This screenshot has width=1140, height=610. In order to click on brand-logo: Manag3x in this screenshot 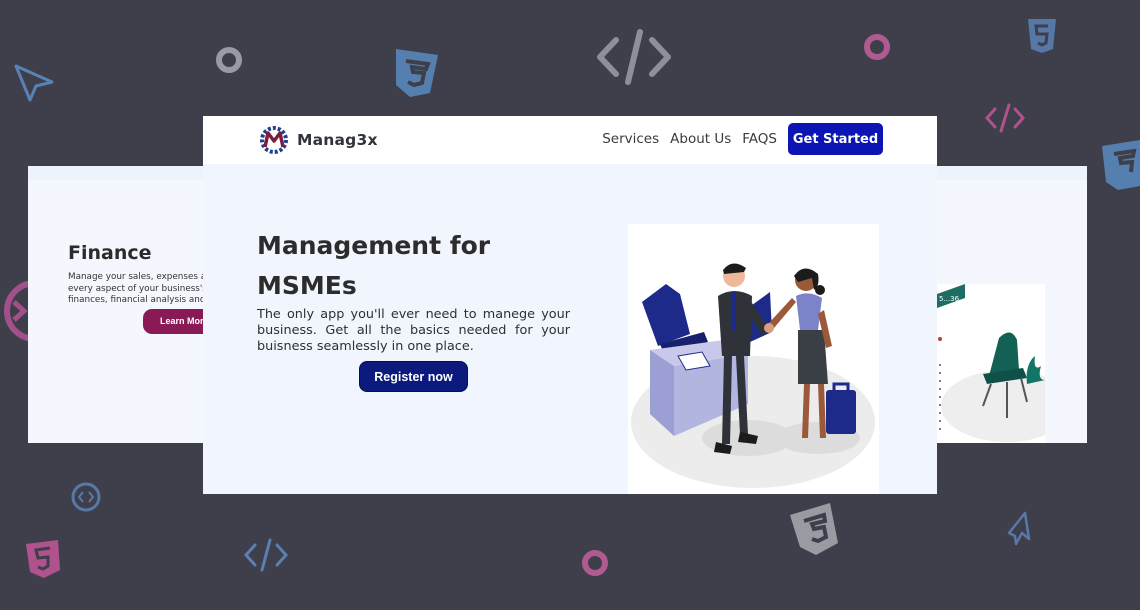, I will do `click(317, 140)`.